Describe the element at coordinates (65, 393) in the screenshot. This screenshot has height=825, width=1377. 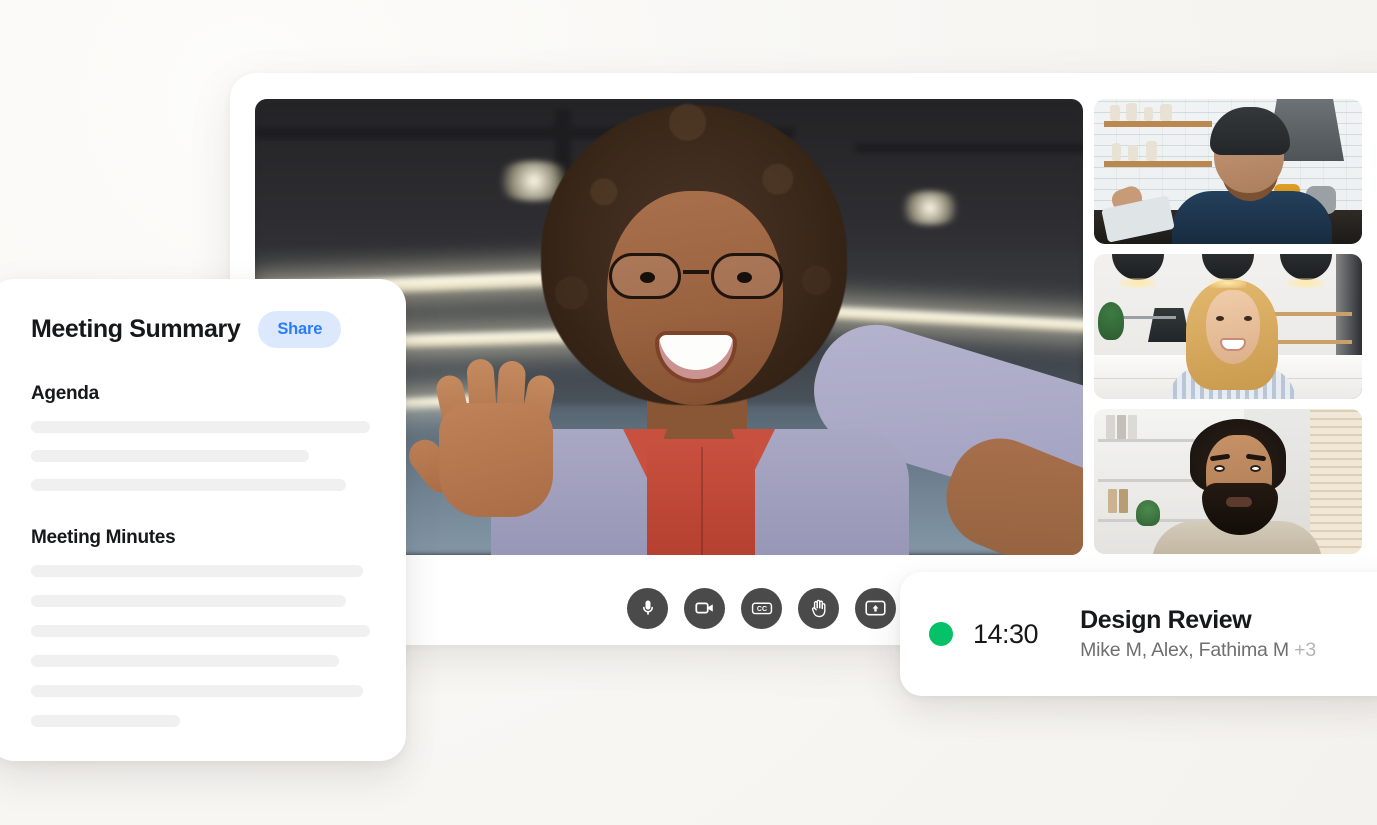
I see `section-heading-agenda: Agenda` at that location.